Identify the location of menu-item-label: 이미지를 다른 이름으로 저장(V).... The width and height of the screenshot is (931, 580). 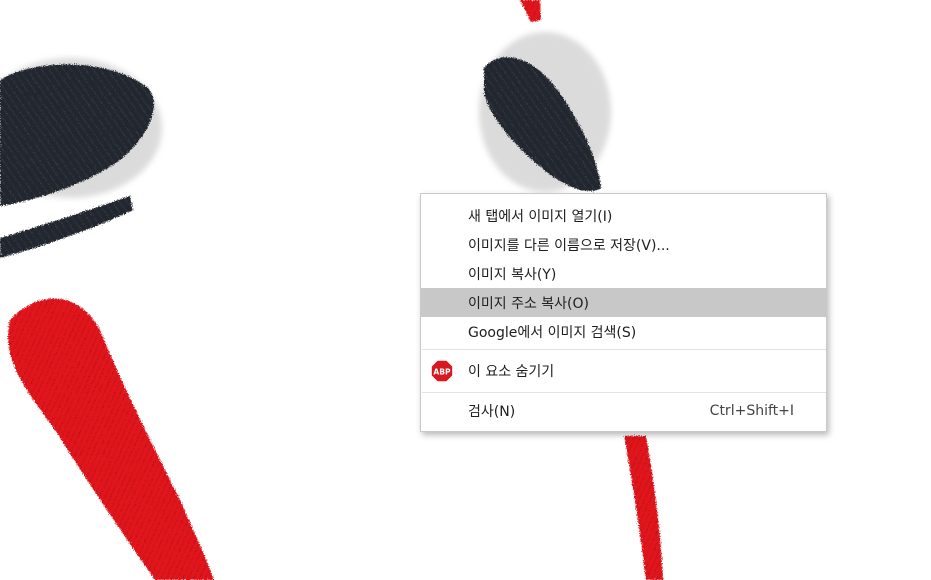
(569, 245).